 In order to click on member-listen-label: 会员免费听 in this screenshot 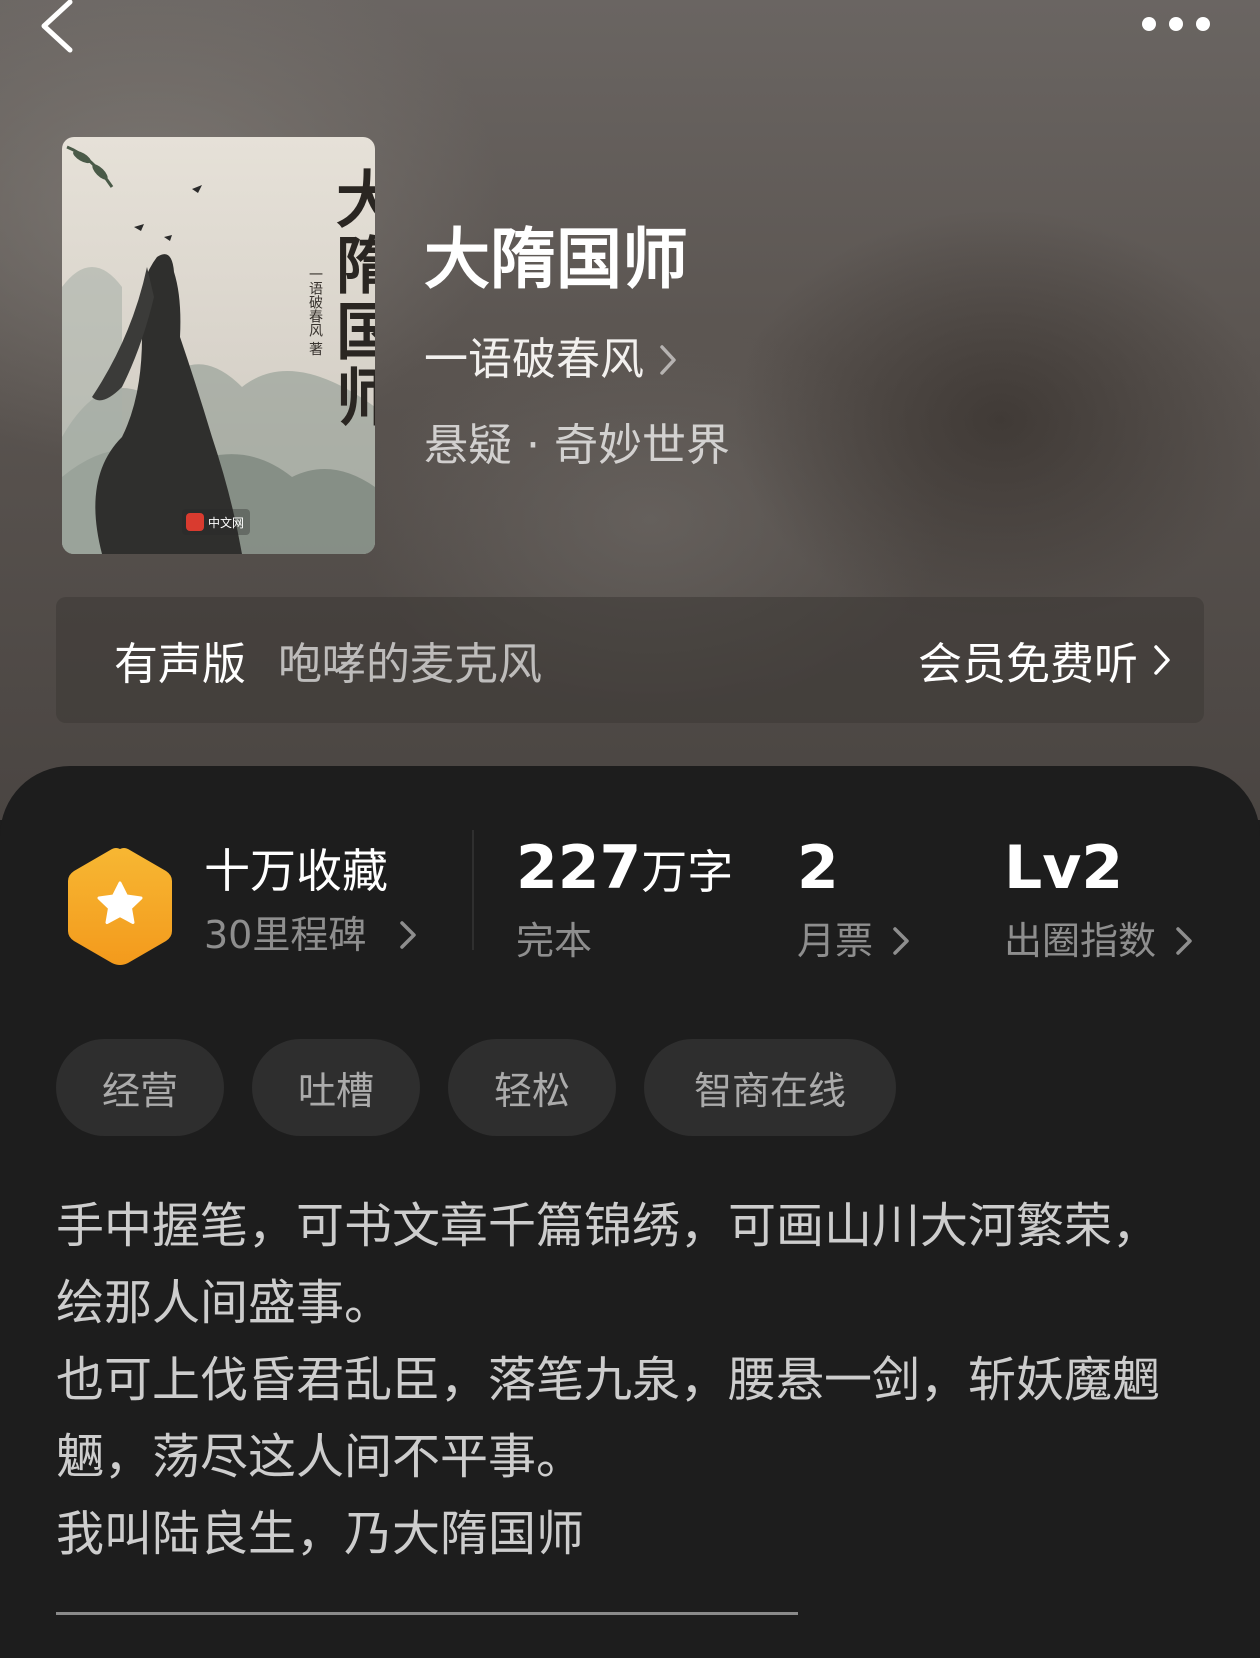, I will do `click(1028, 664)`.